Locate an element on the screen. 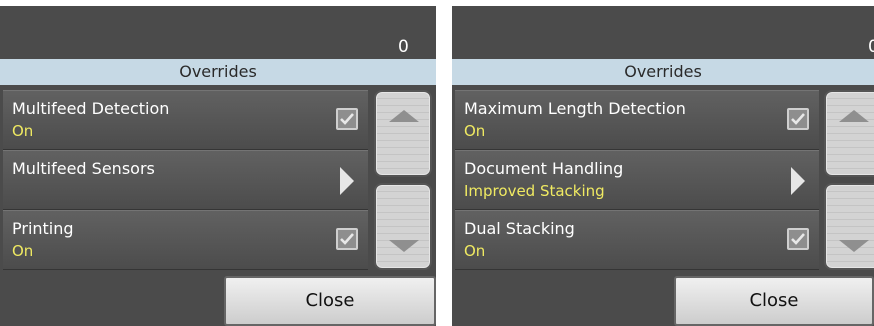 The width and height of the screenshot is (874, 326). setting-title: Maximum Length Detection is located at coordinates (575, 108).